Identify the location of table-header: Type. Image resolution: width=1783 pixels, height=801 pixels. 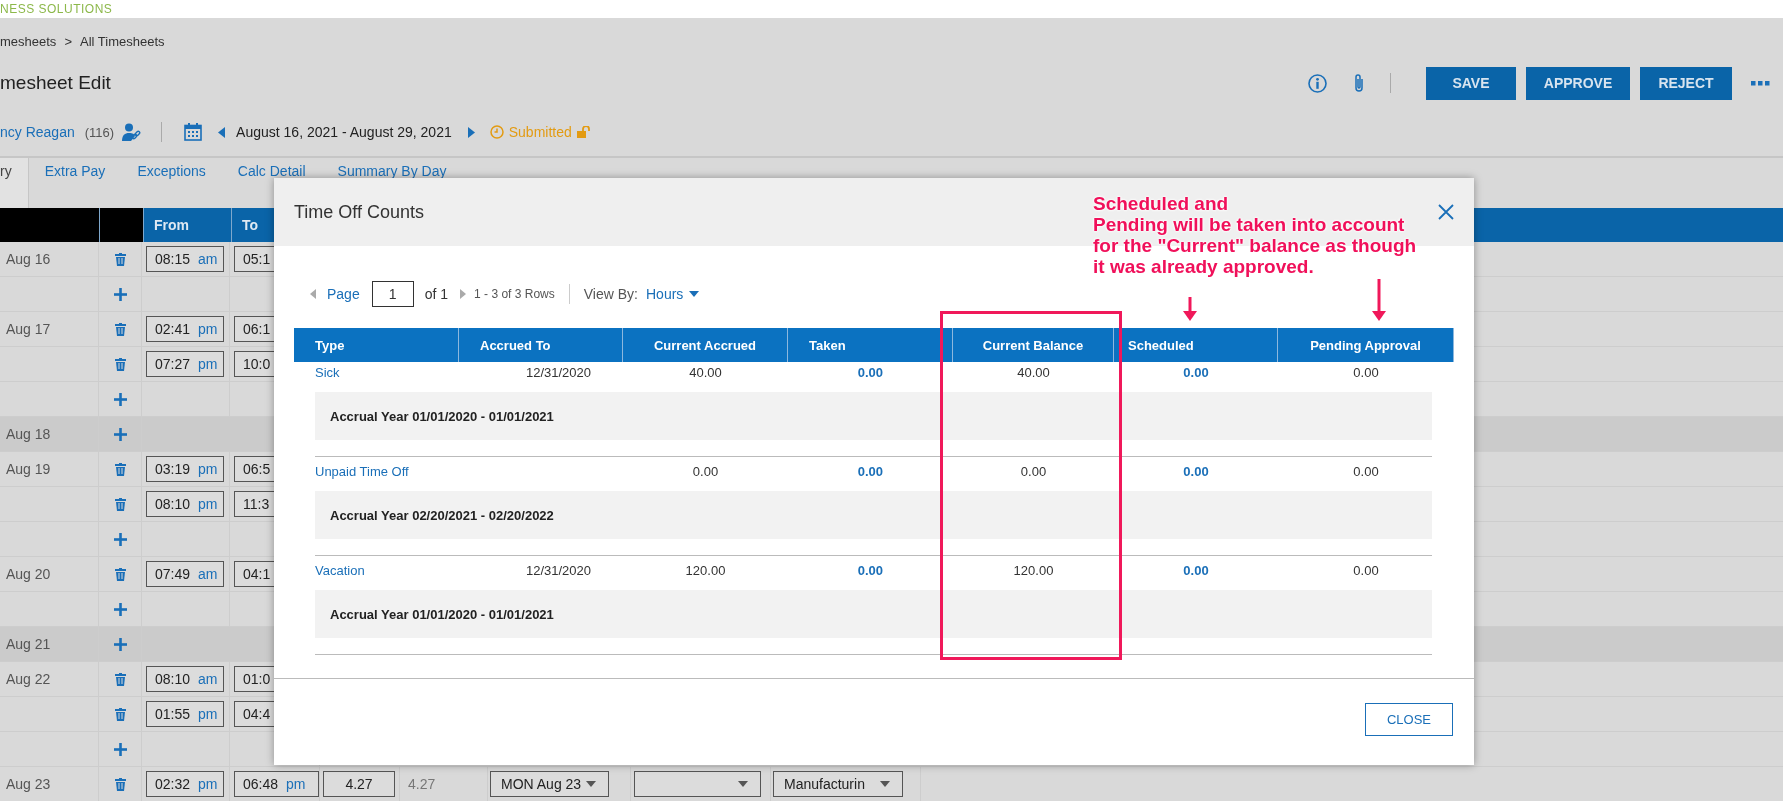
(376, 345).